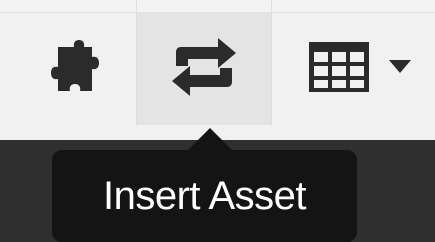 The image size is (435, 242). What do you see at coordinates (399, 69) in the screenshot?
I see `chevron-down-icon` at bounding box center [399, 69].